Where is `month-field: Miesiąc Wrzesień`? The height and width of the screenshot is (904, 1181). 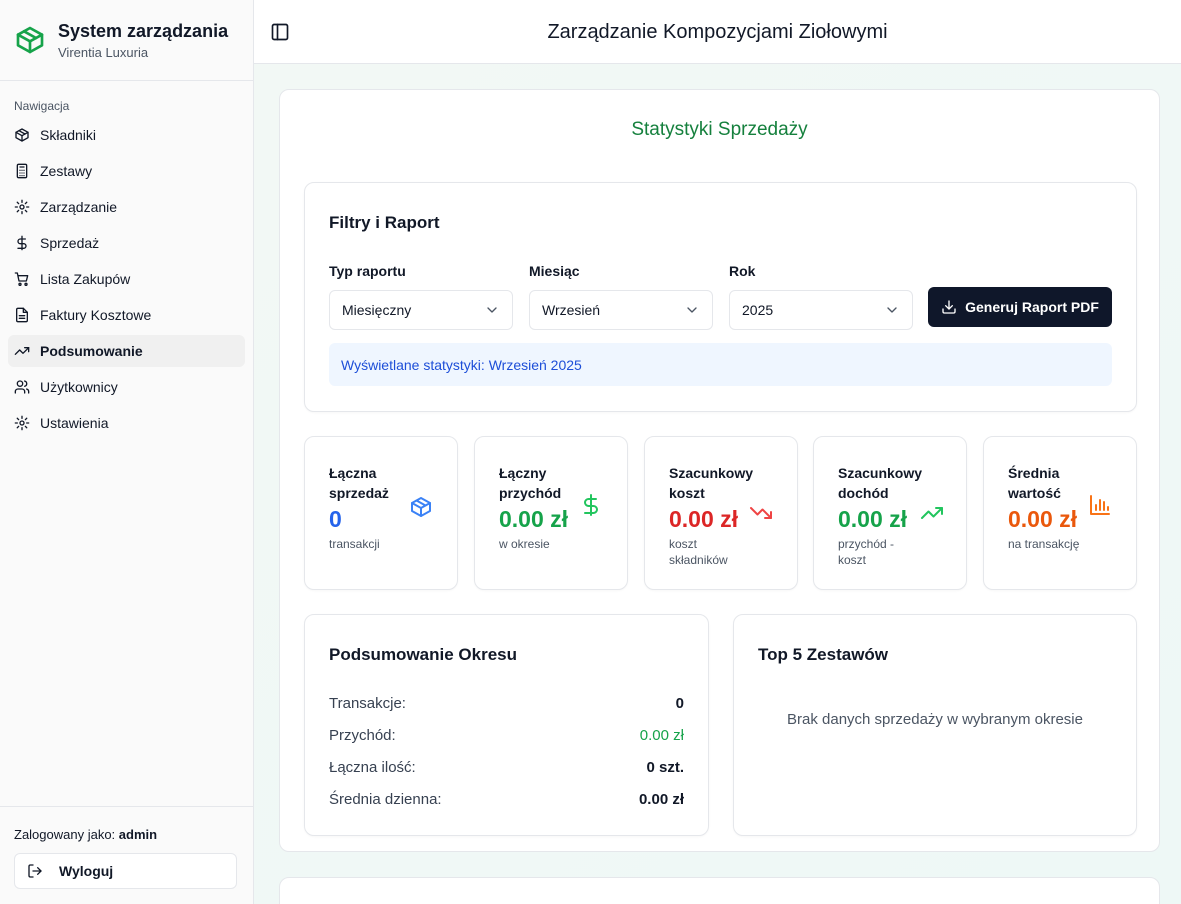
month-field: Miesiąc Wrzesień is located at coordinates (621, 296).